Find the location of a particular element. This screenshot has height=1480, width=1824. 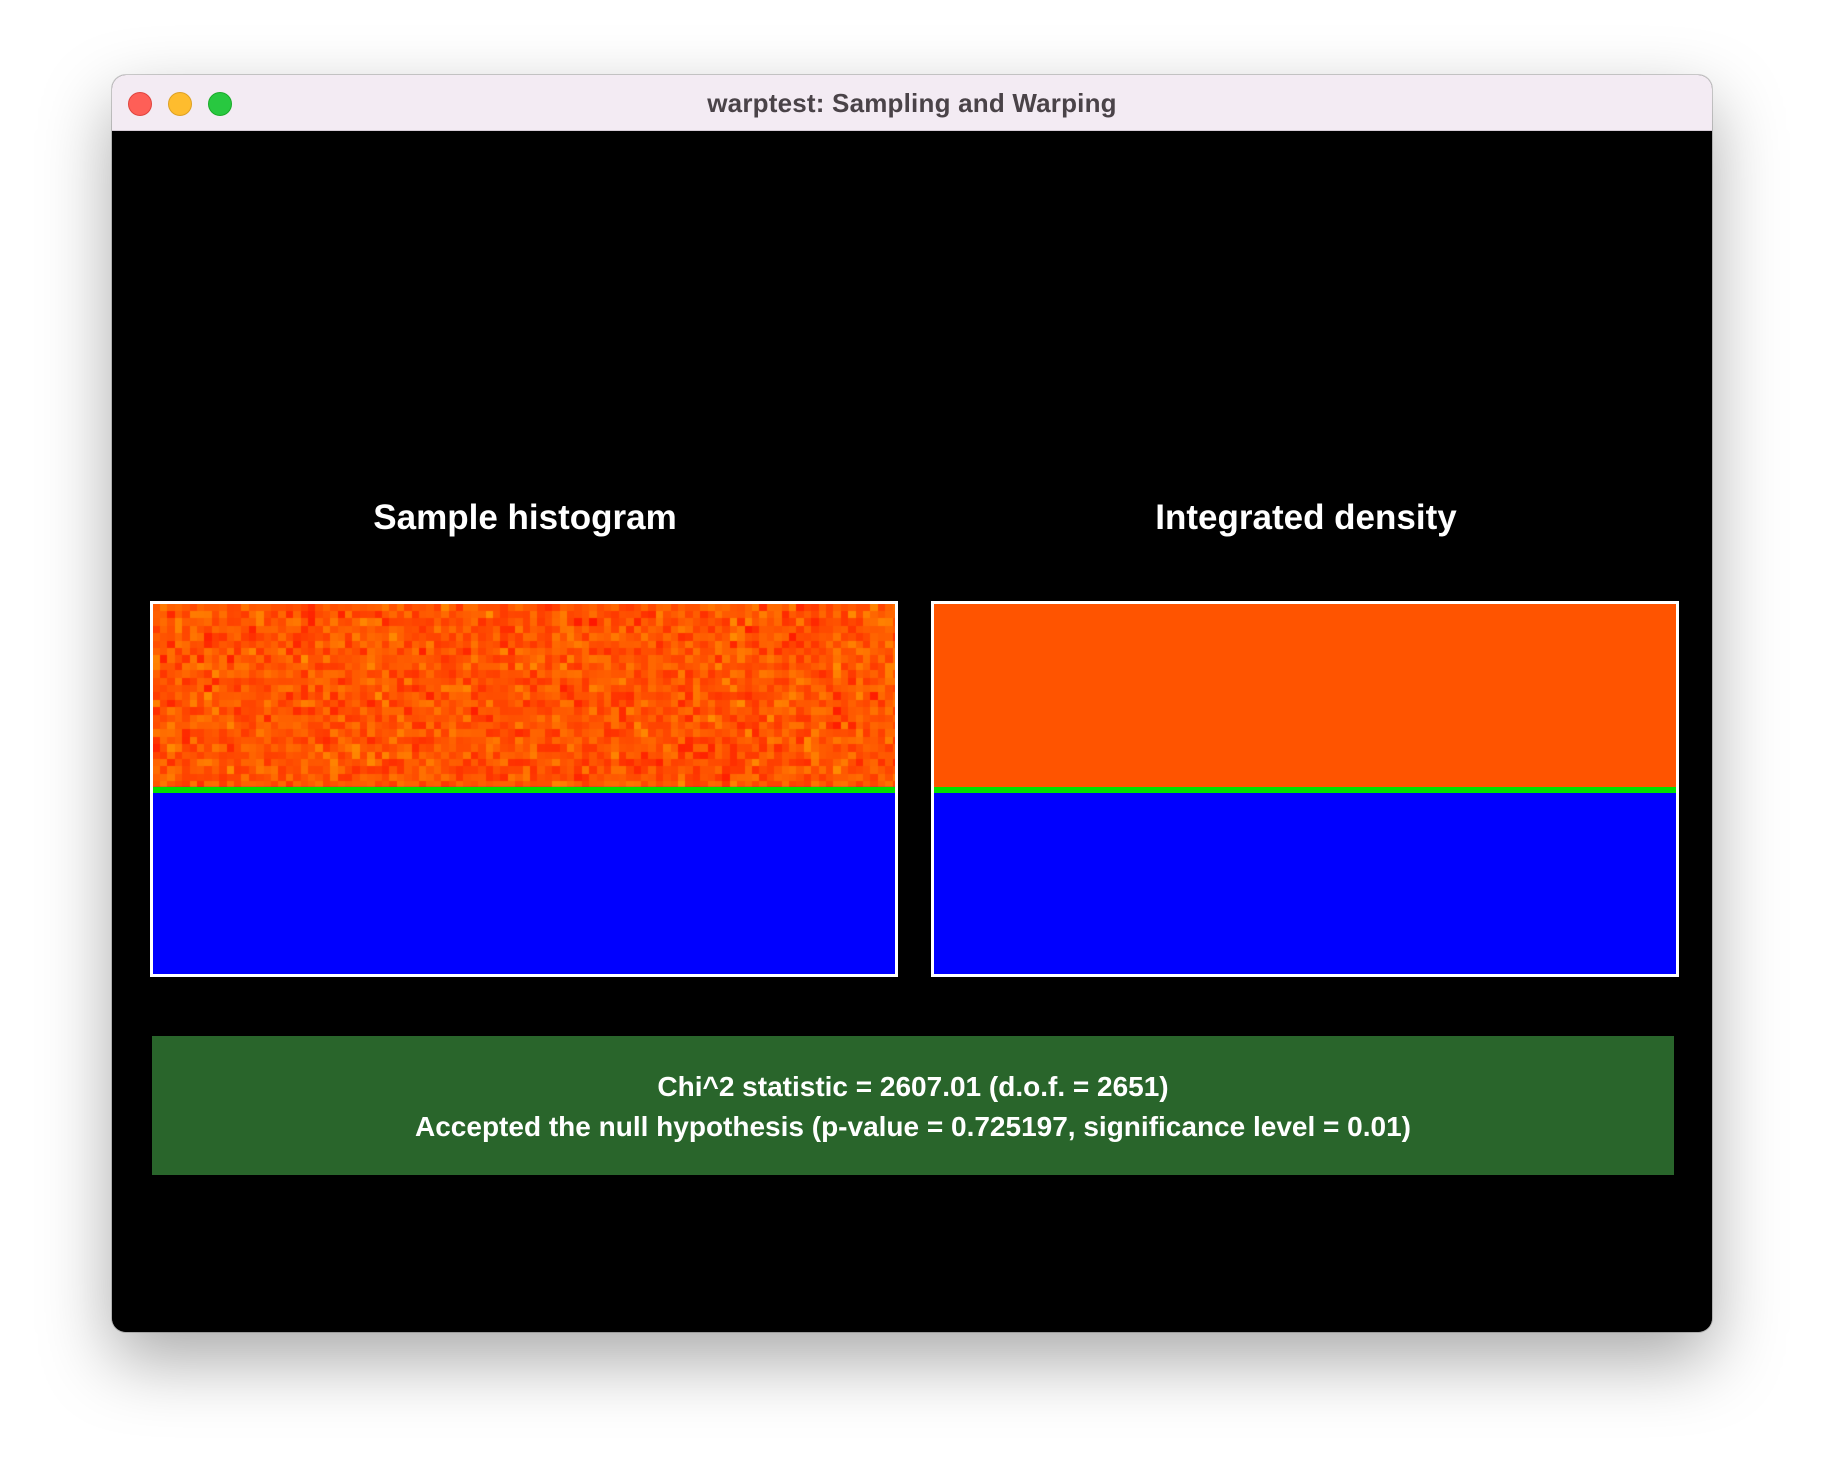

title-bar: warptest: Sampling and Warping is located at coordinates (912, 103).